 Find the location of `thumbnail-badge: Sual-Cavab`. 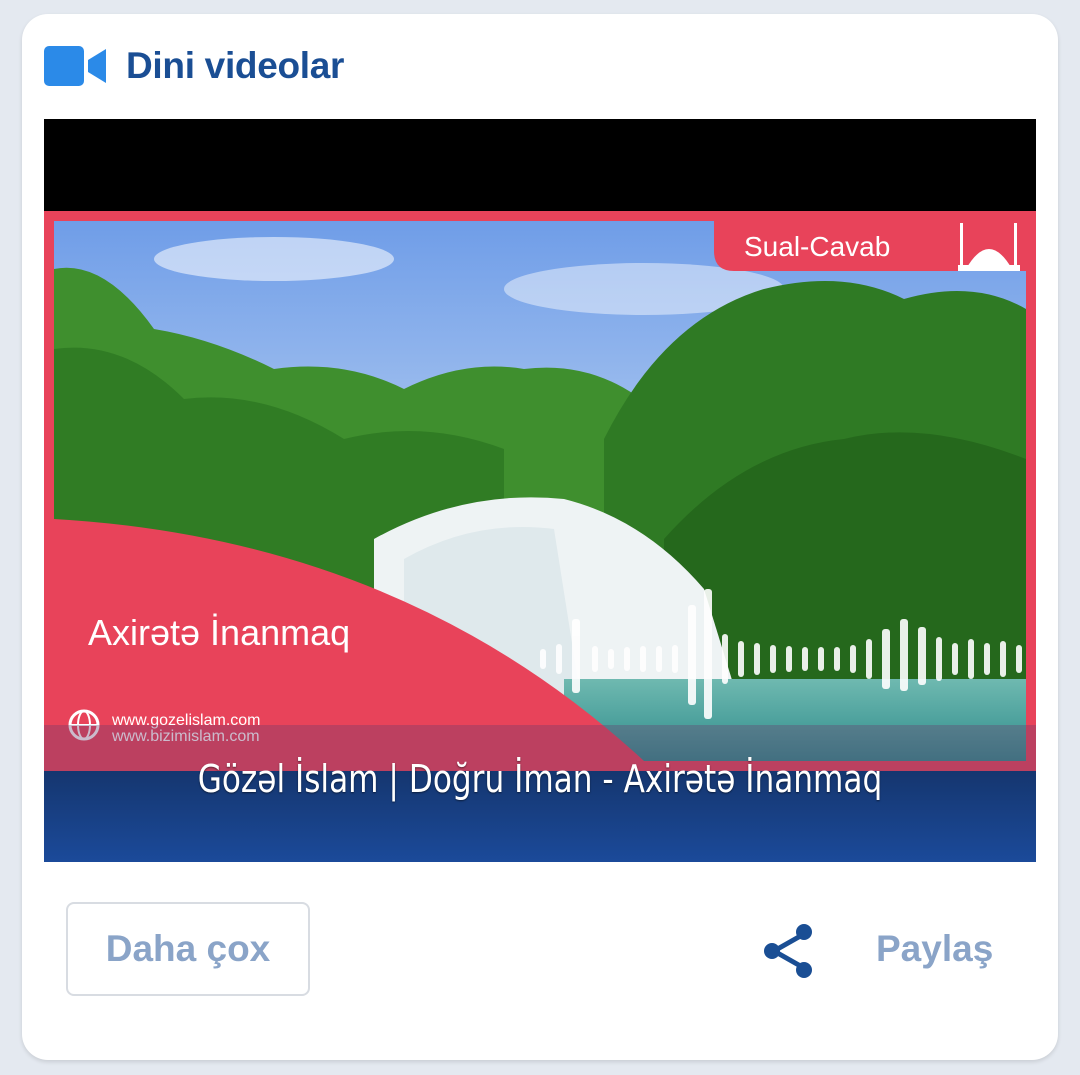

thumbnail-badge: Sual-Cavab is located at coordinates (817, 246).